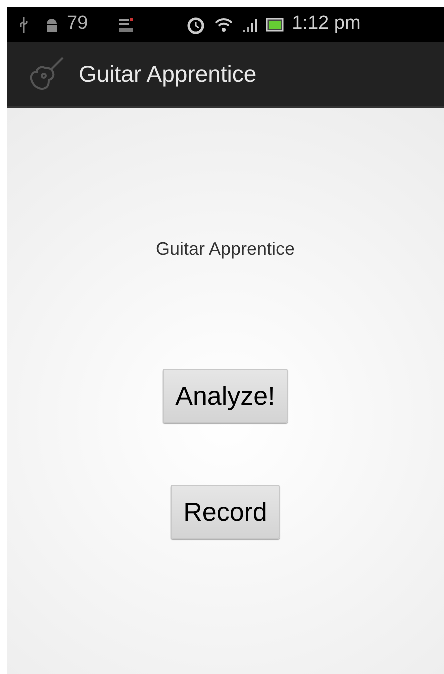 The width and height of the screenshot is (444, 674). I want to click on battery-icon, so click(275, 25).